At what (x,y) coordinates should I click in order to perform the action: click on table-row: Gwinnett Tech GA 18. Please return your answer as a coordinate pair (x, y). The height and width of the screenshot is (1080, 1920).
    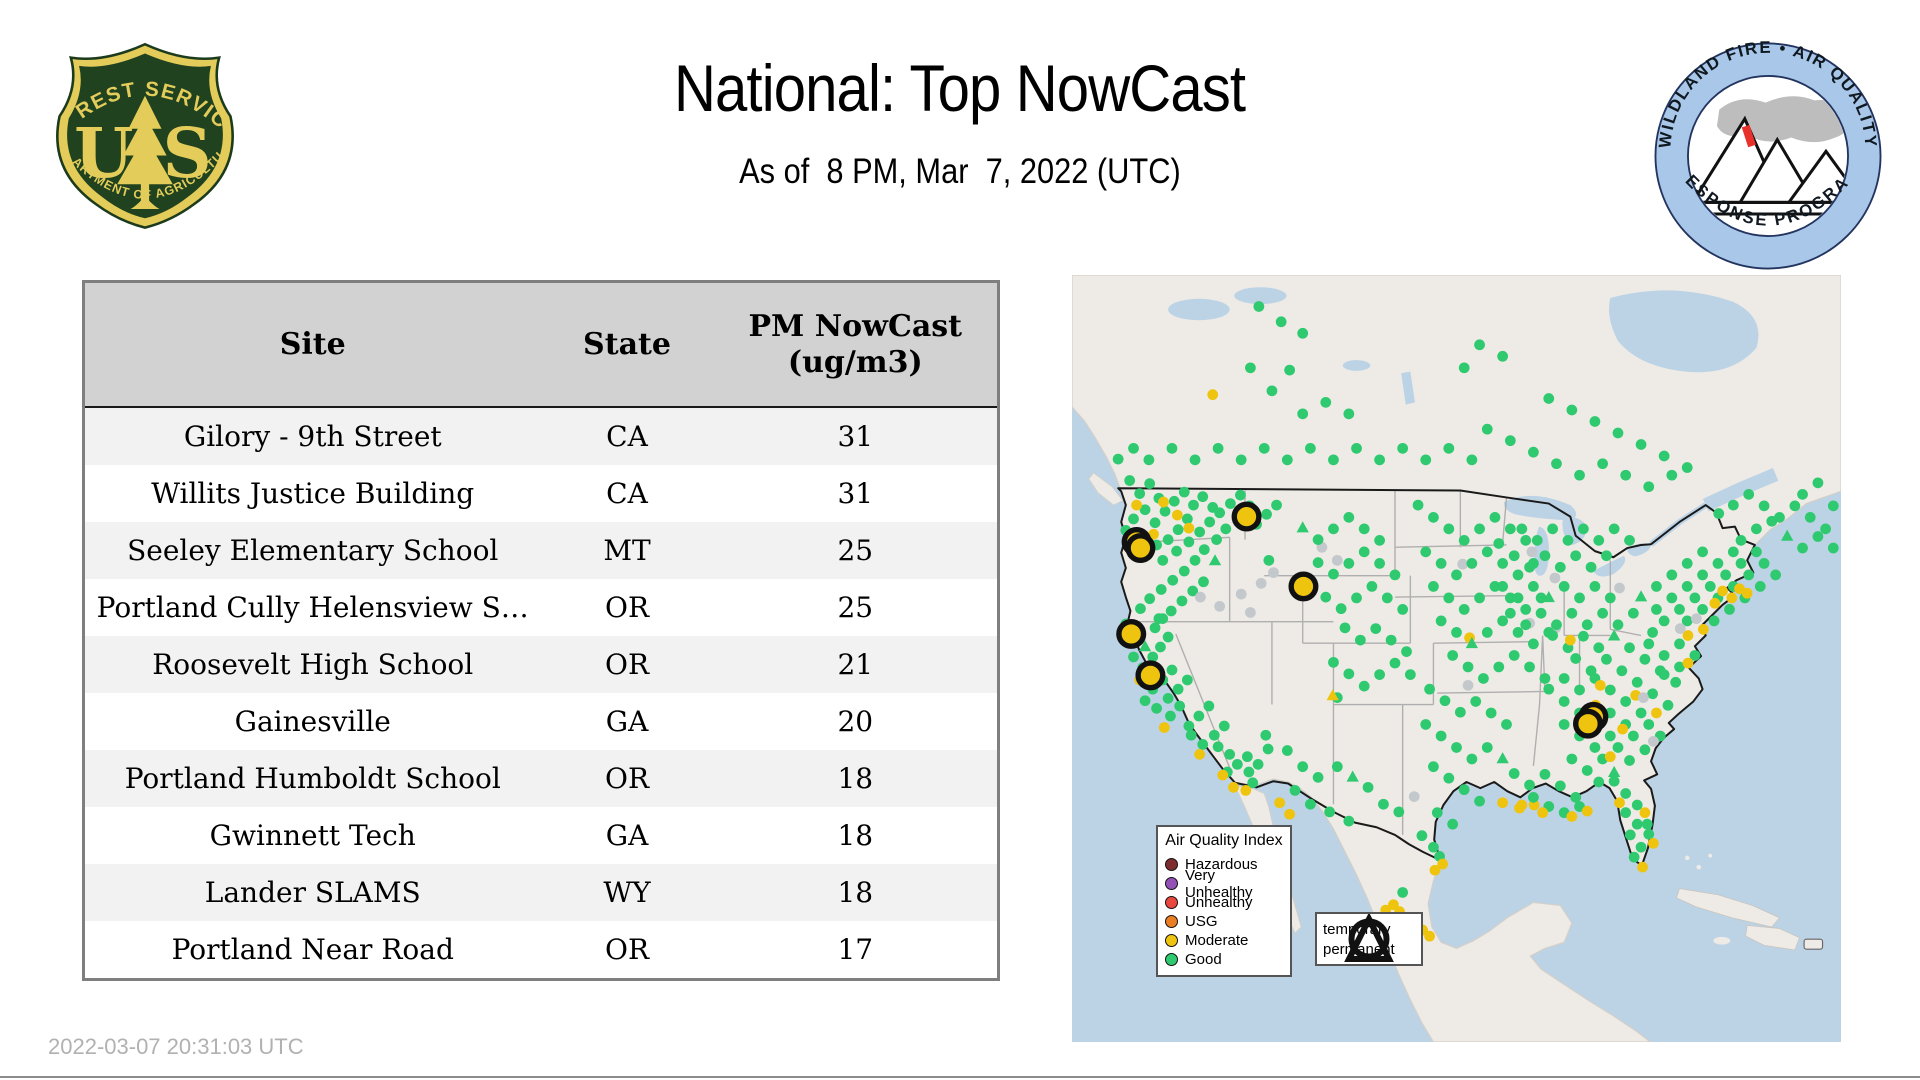
    Looking at the image, I should click on (541, 835).